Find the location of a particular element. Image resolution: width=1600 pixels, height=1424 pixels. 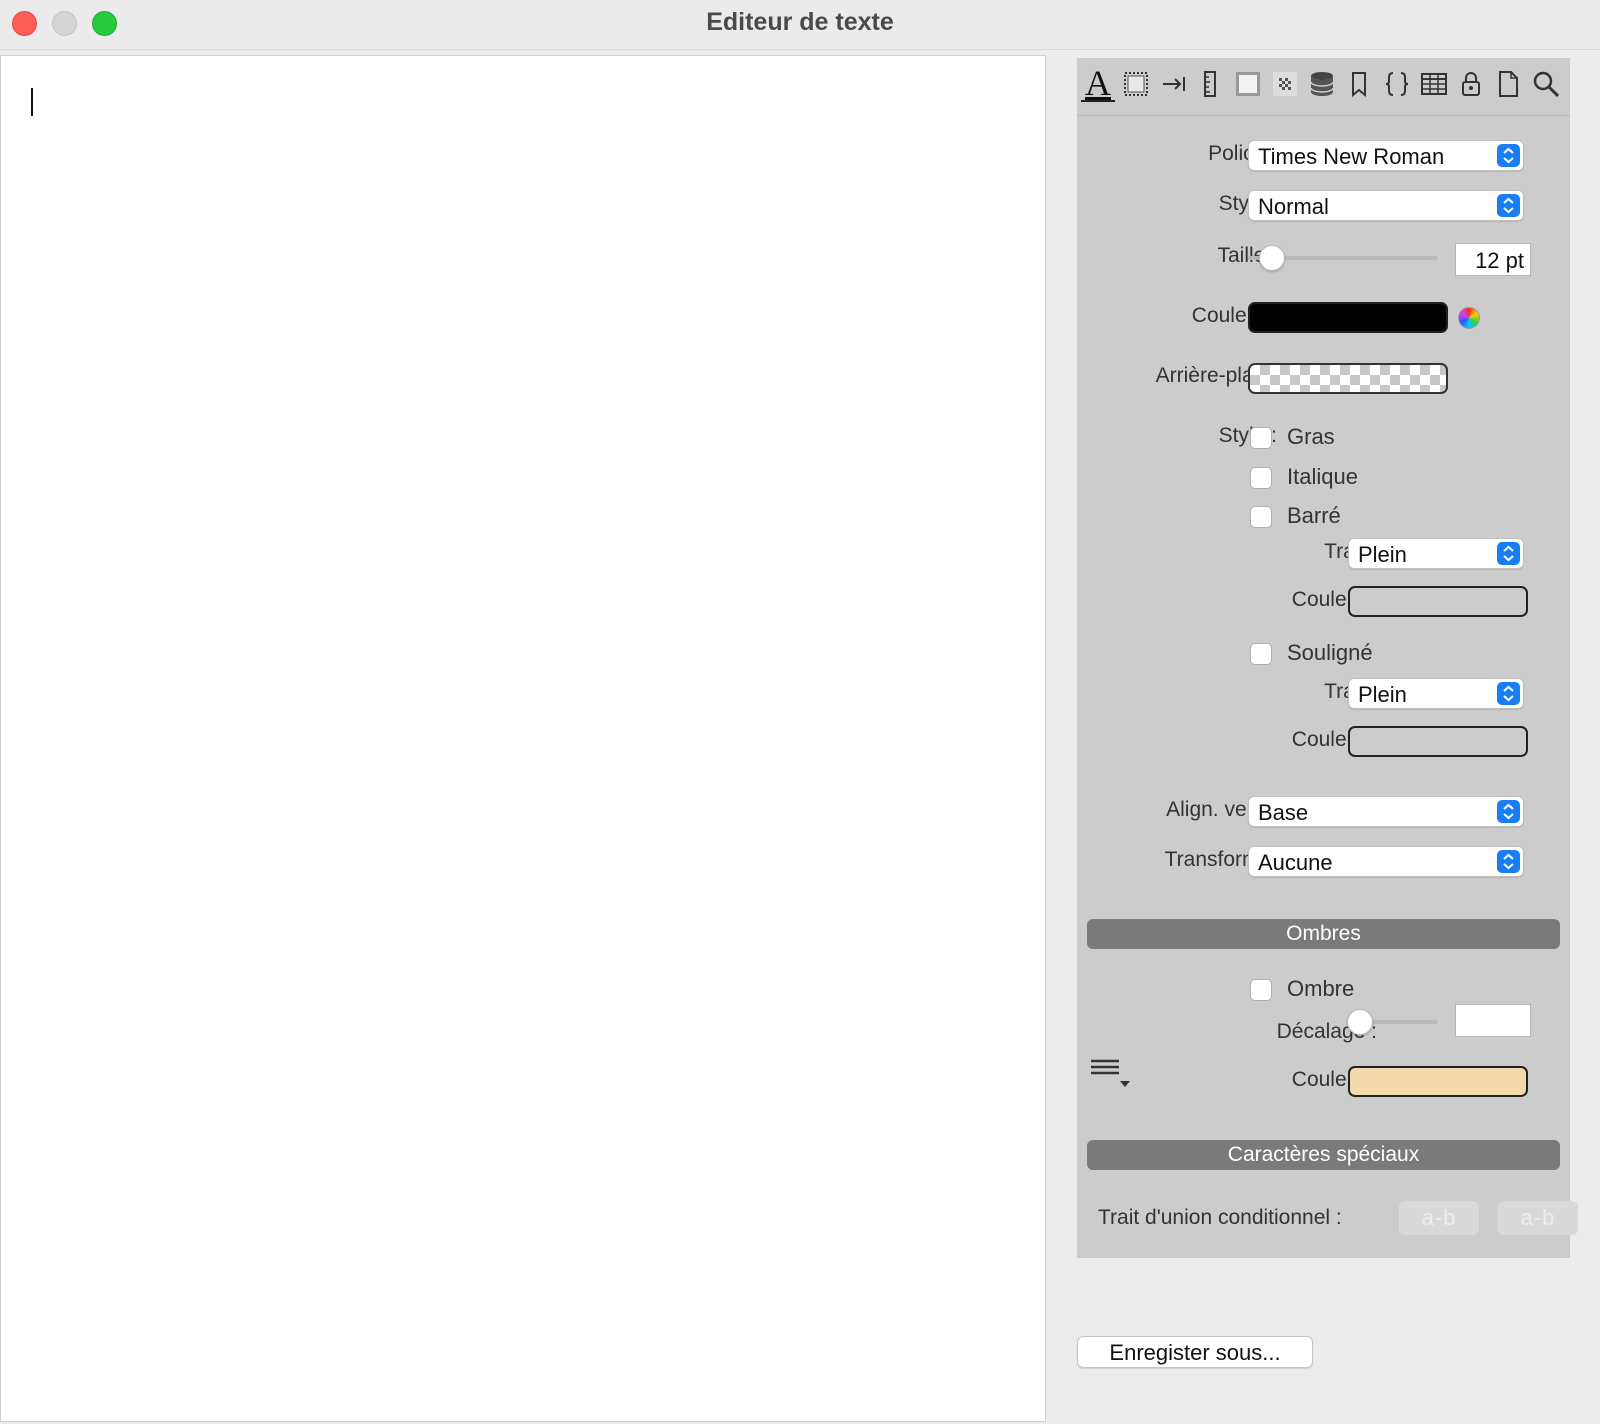

frame-icon is located at coordinates (1136, 84).